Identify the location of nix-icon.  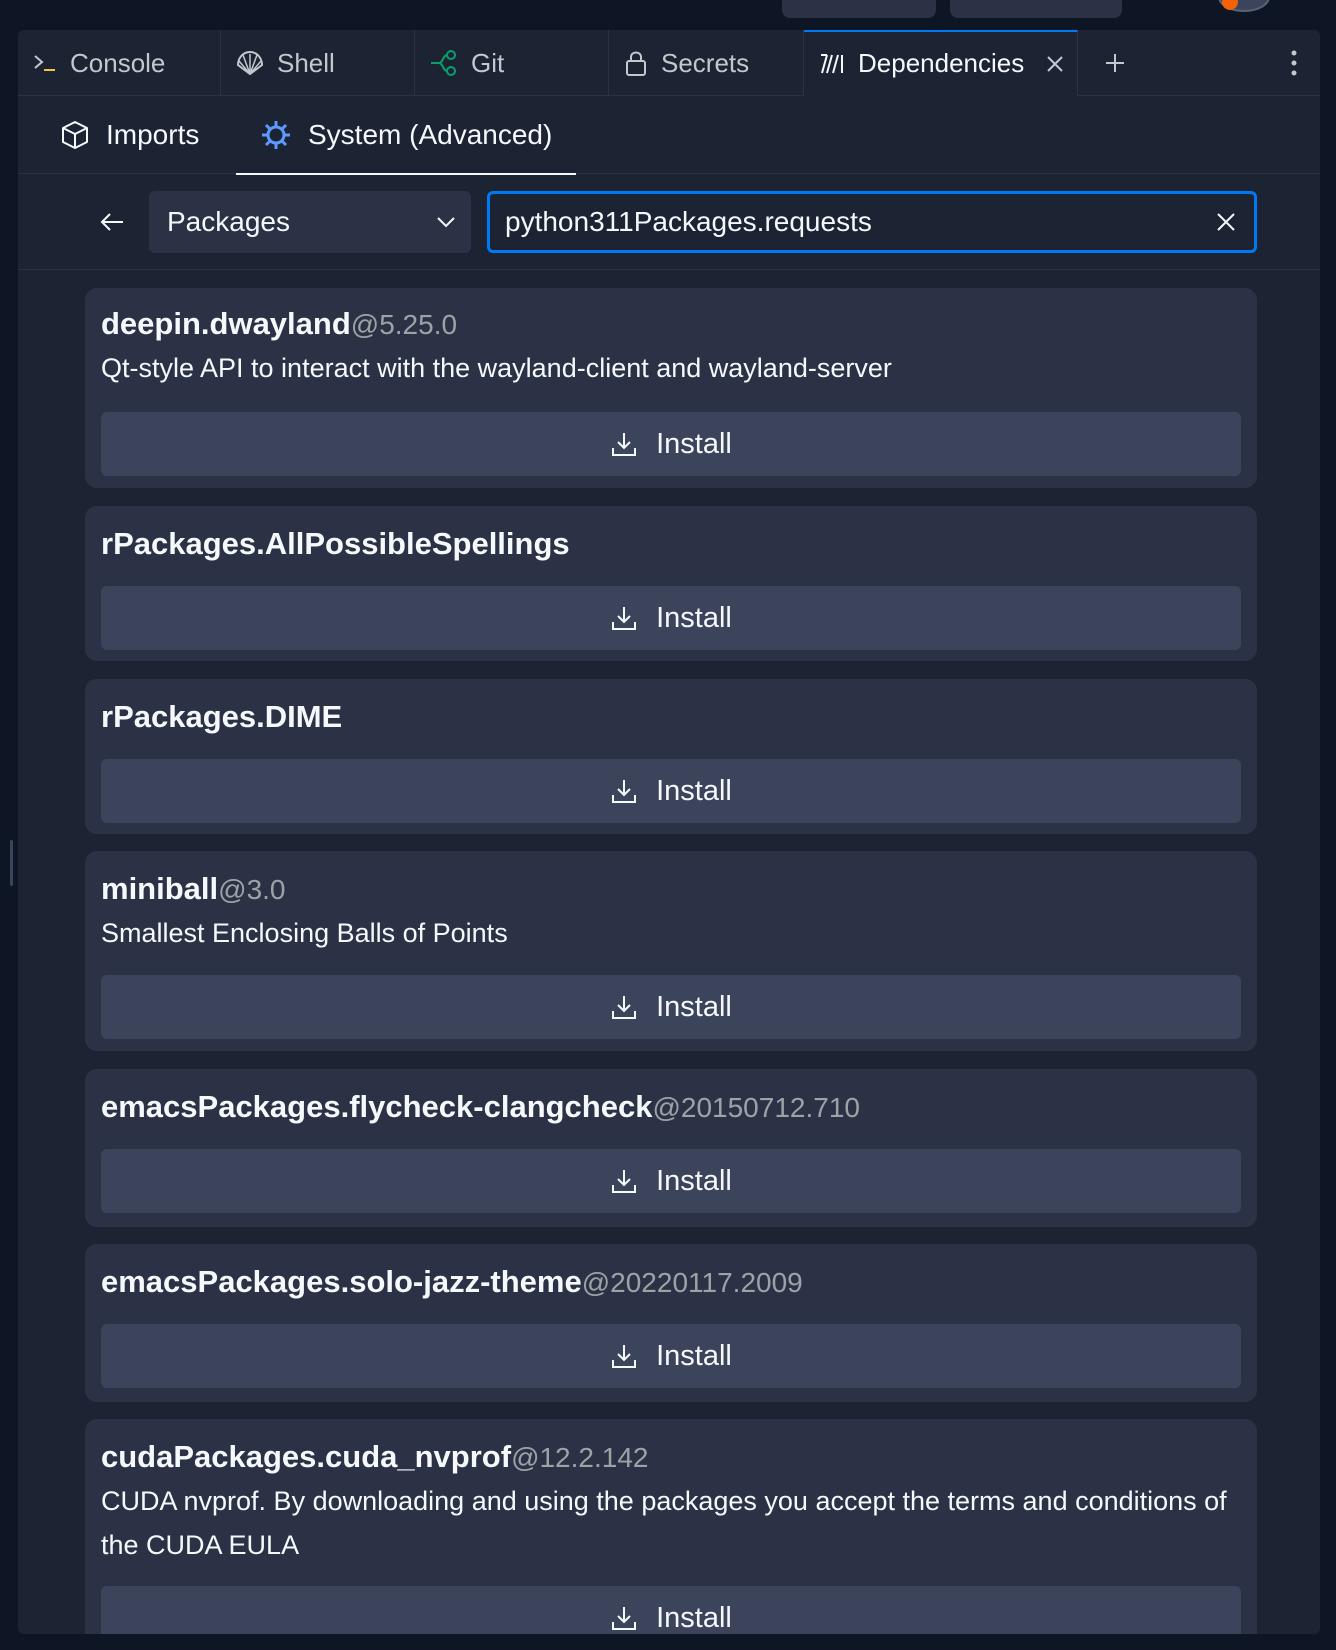
(276, 135).